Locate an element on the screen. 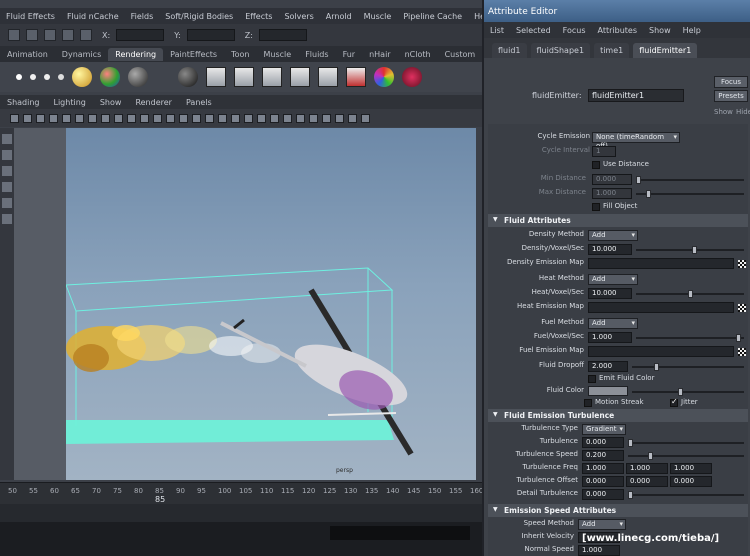 The height and width of the screenshot is (556, 750). show-button: Show is located at coordinates (723, 112).